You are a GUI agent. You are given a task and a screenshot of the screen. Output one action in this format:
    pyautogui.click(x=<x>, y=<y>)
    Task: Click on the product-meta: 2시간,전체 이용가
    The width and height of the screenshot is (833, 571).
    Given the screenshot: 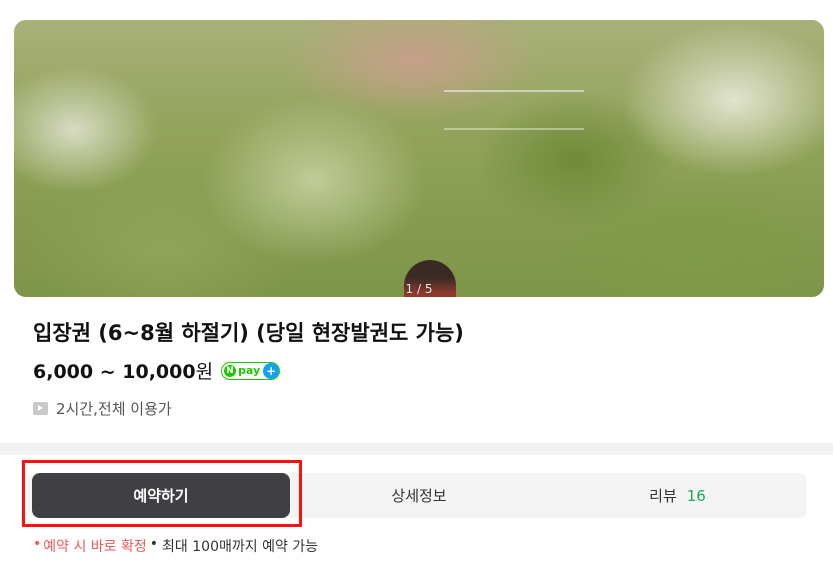 What is the action you would take?
    pyautogui.click(x=102, y=408)
    